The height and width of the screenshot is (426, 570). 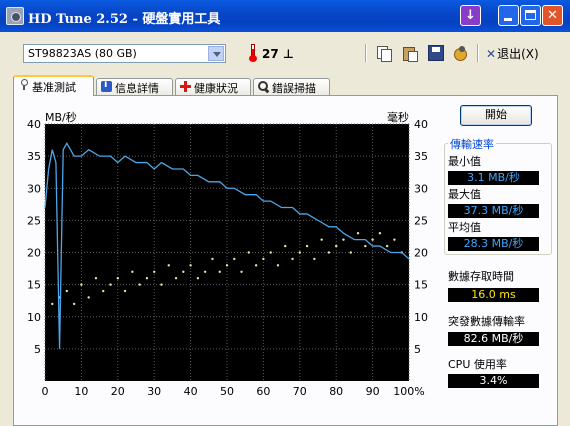 I want to click on max-value: 37.3 MB/秒, so click(x=493, y=211).